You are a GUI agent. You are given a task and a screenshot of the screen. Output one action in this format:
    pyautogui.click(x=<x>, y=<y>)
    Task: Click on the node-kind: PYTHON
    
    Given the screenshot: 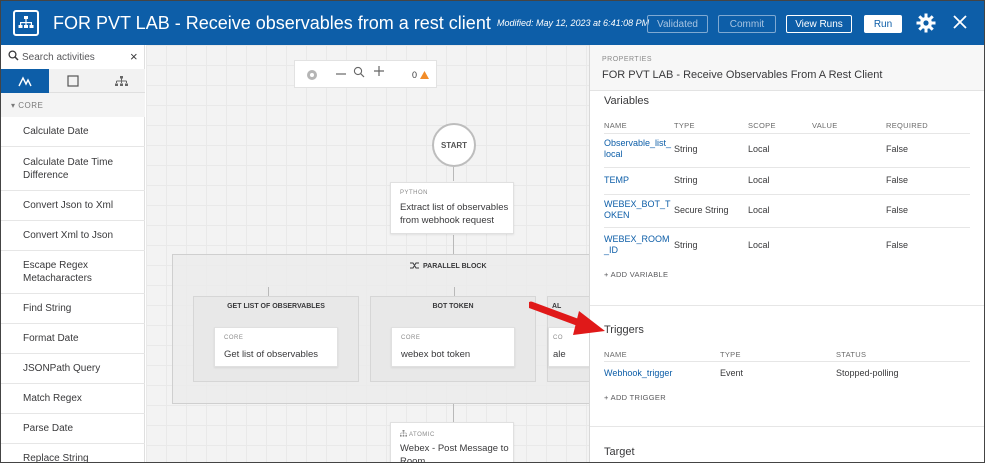 What is the action you would take?
    pyautogui.click(x=414, y=193)
    